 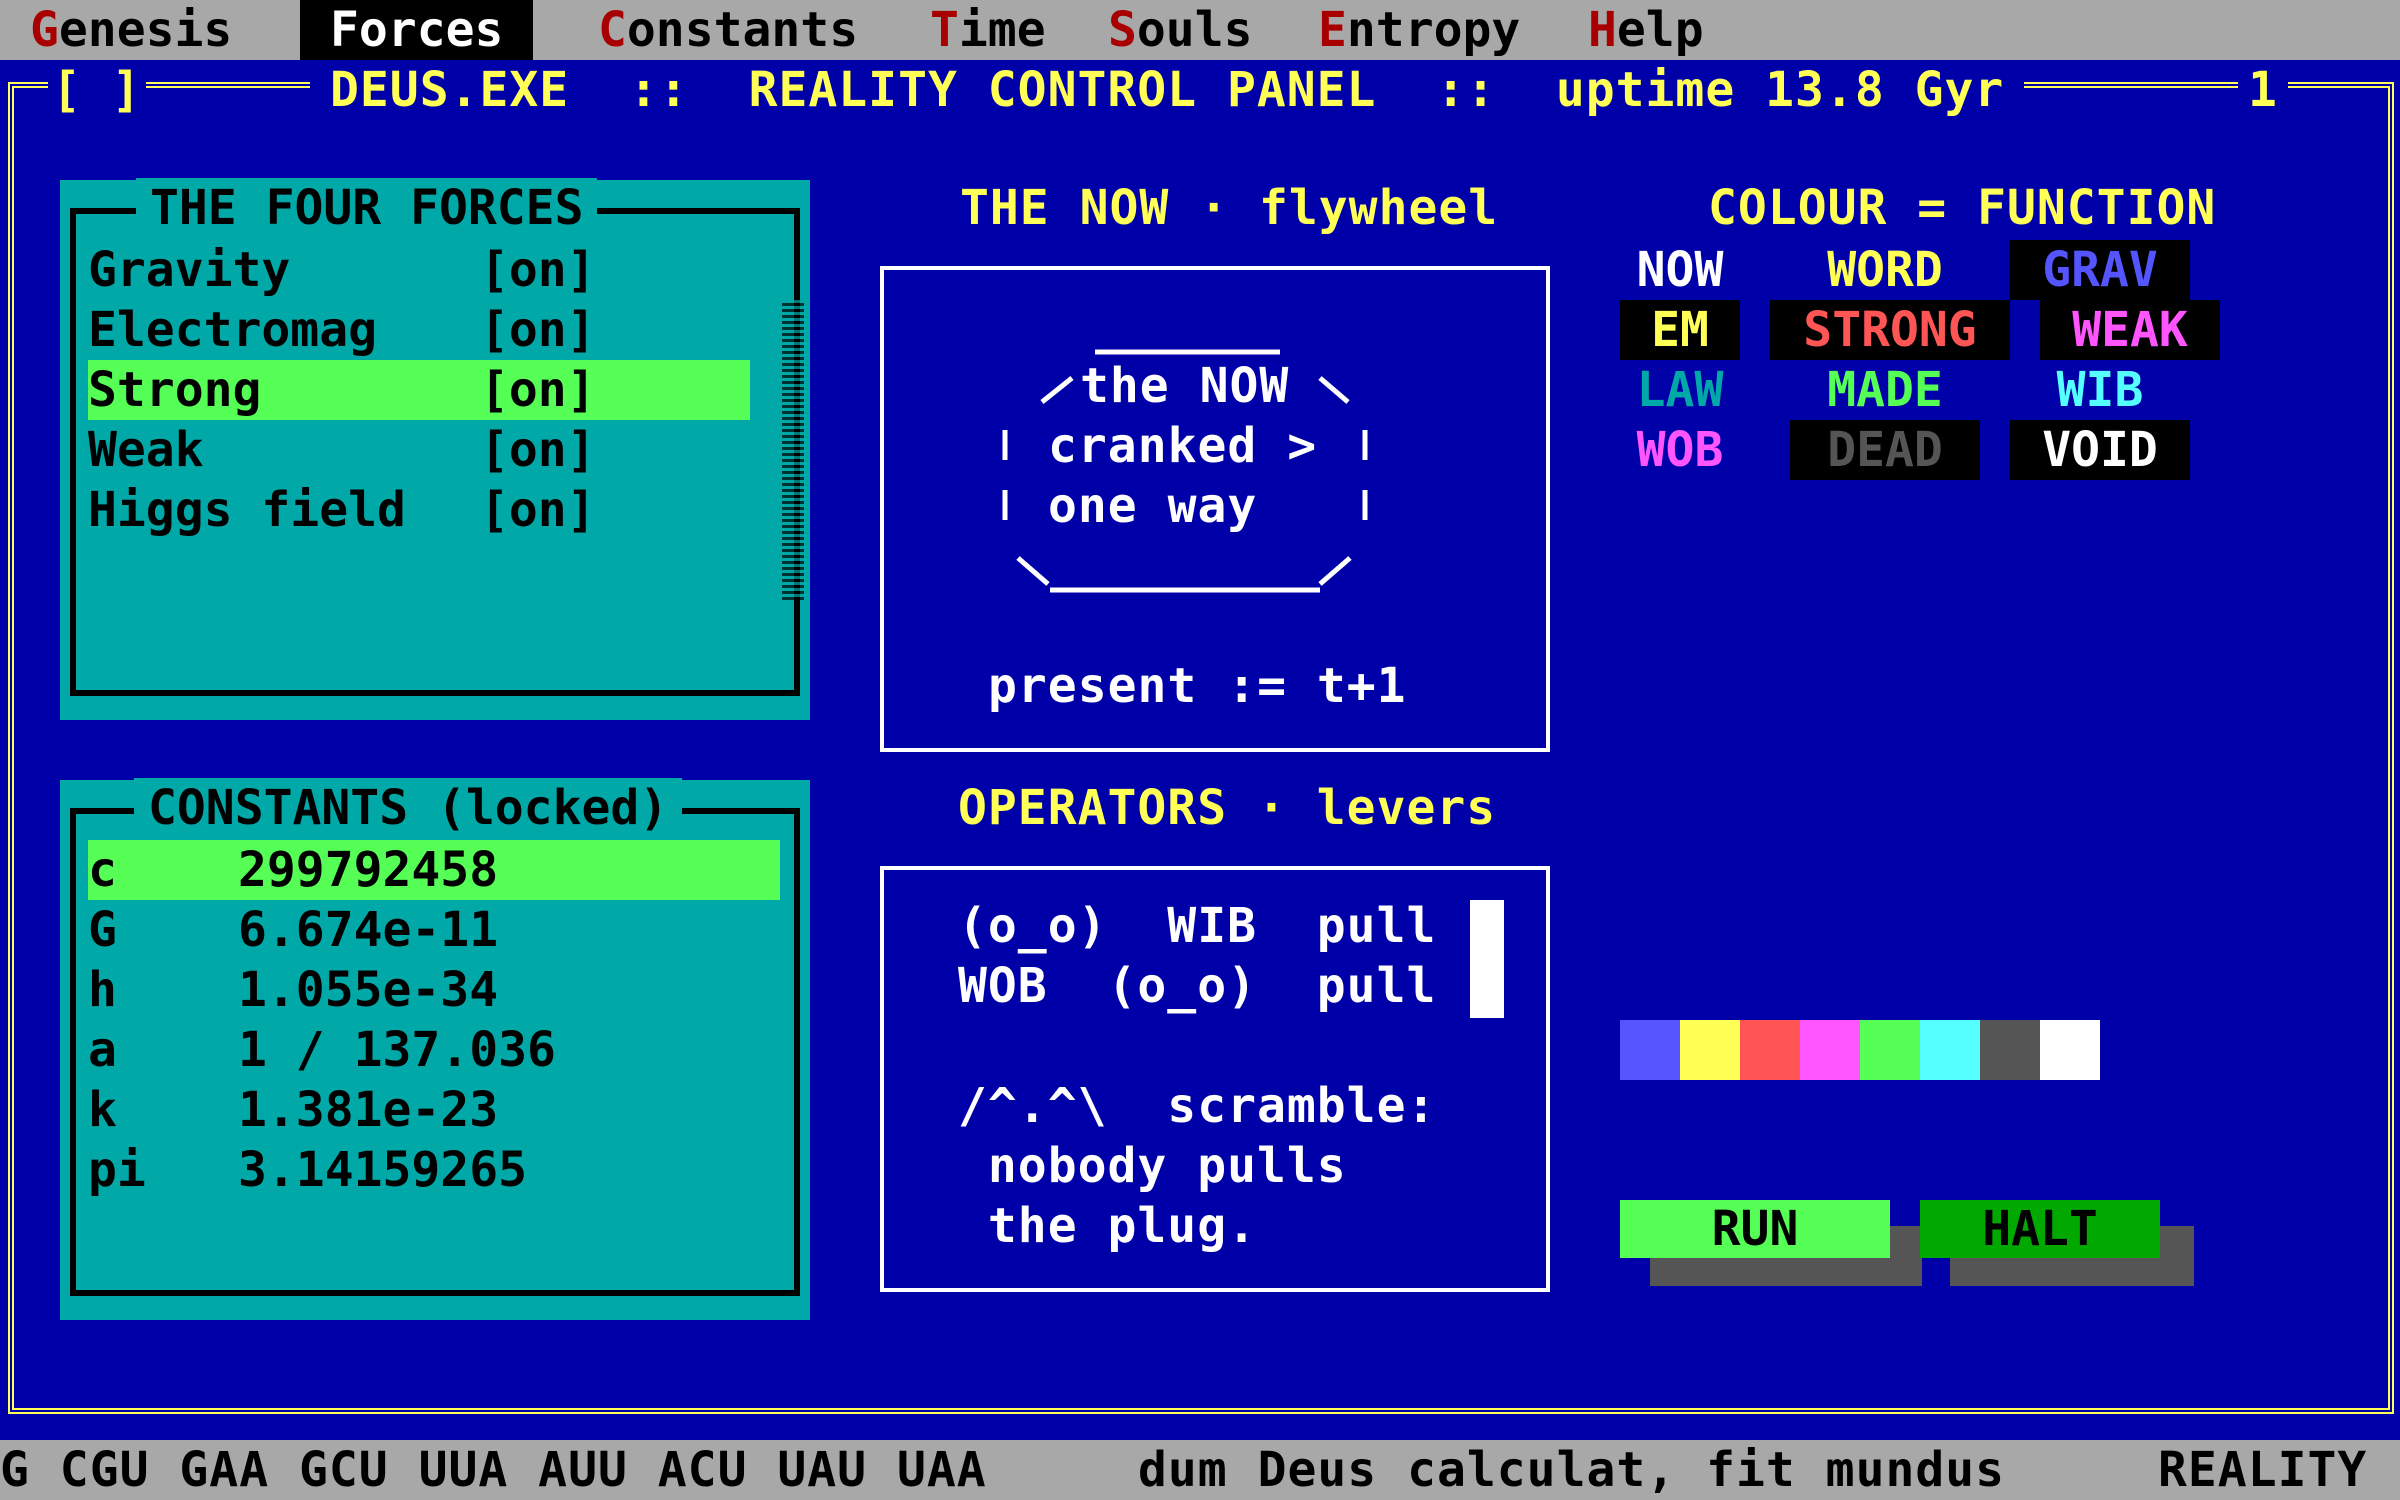 I want to click on lever-handle, so click(x=1487, y=959).